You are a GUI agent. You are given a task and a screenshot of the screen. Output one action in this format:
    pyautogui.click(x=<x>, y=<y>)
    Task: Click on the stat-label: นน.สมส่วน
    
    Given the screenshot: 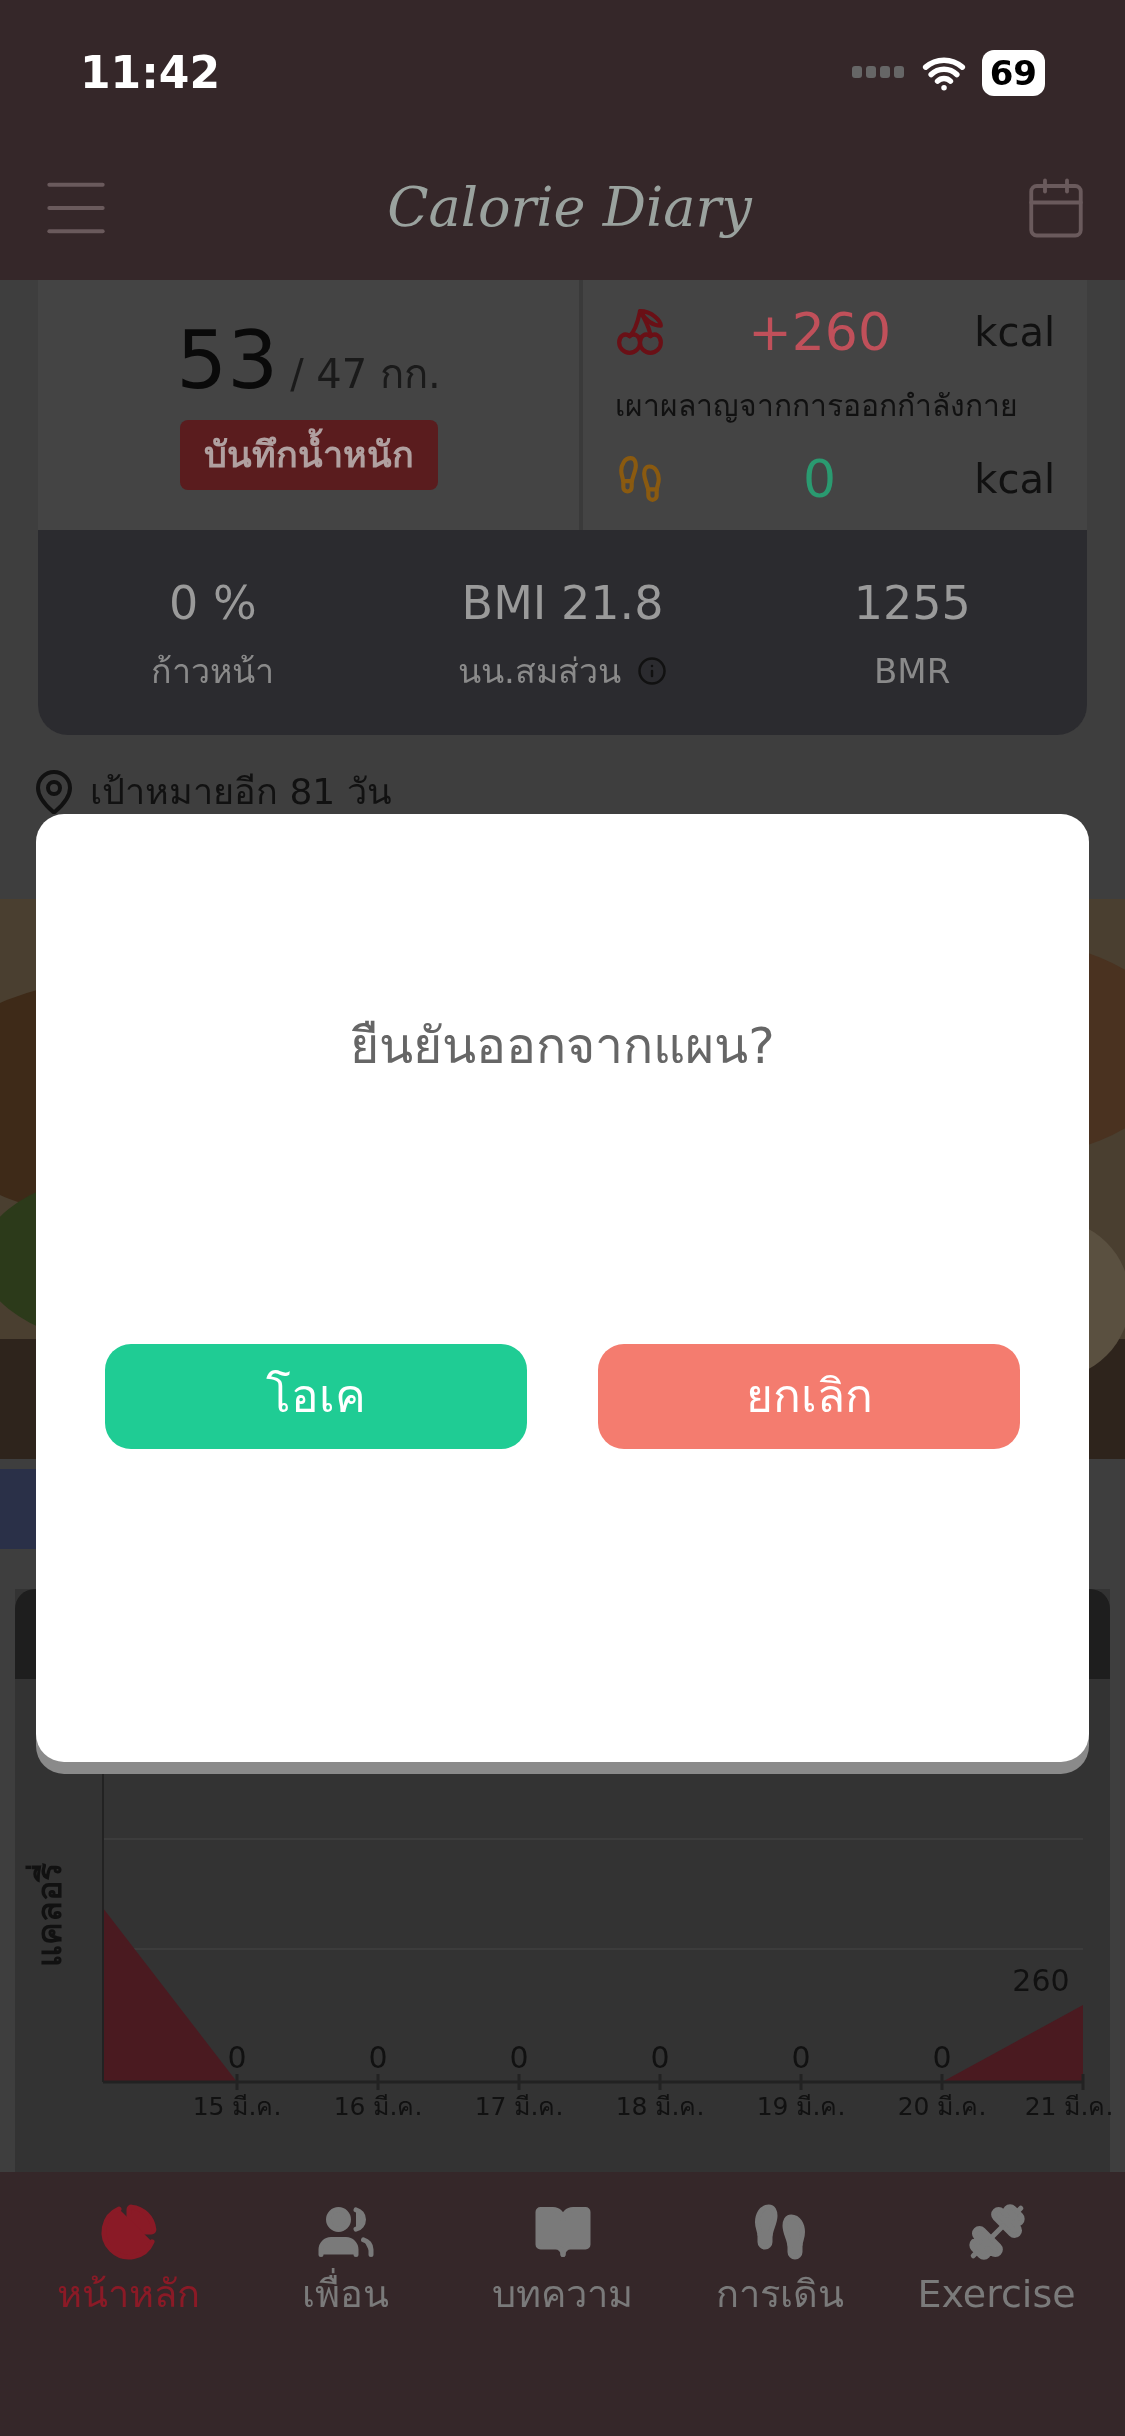 What is the action you would take?
    pyautogui.click(x=539, y=671)
    